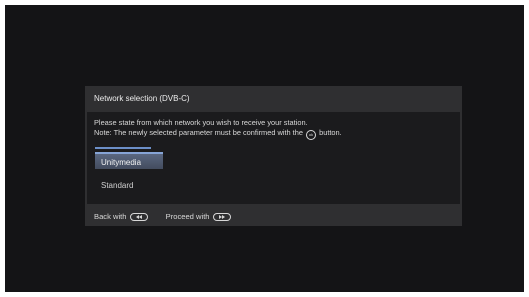  I want to click on back-hint: Back with, so click(121, 216).